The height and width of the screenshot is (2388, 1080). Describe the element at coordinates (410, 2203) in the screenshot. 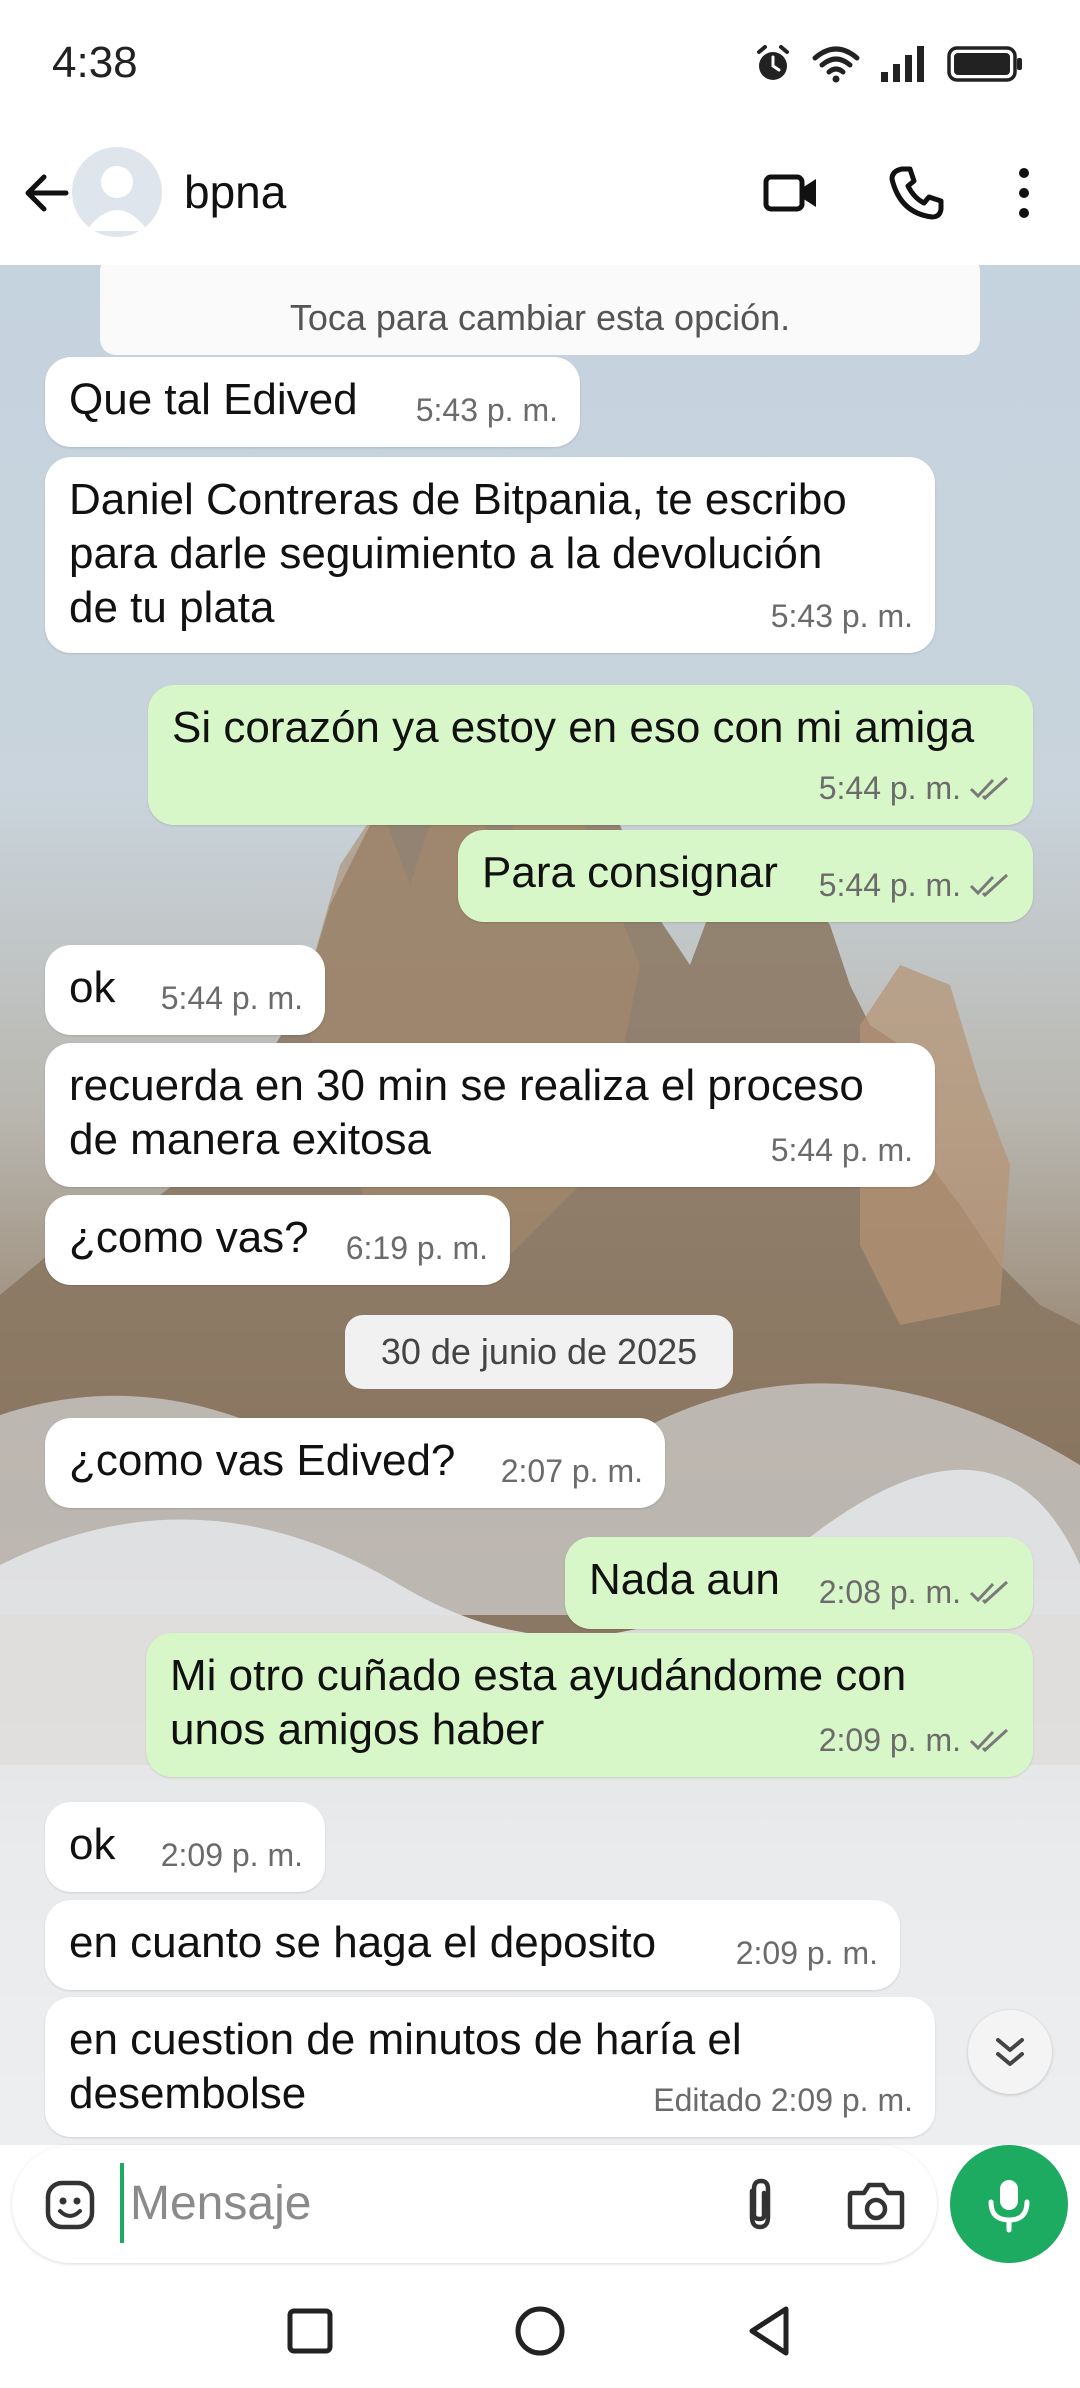

I see `message-input` at that location.